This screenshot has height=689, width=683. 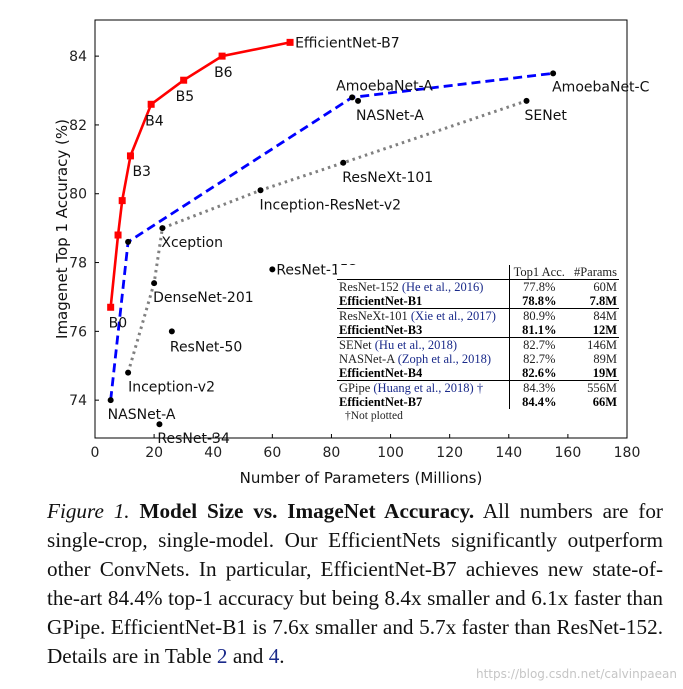 What do you see at coordinates (381, 402) in the screenshot?
I see `model-name: EfficientNet-B7` at bounding box center [381, 402].